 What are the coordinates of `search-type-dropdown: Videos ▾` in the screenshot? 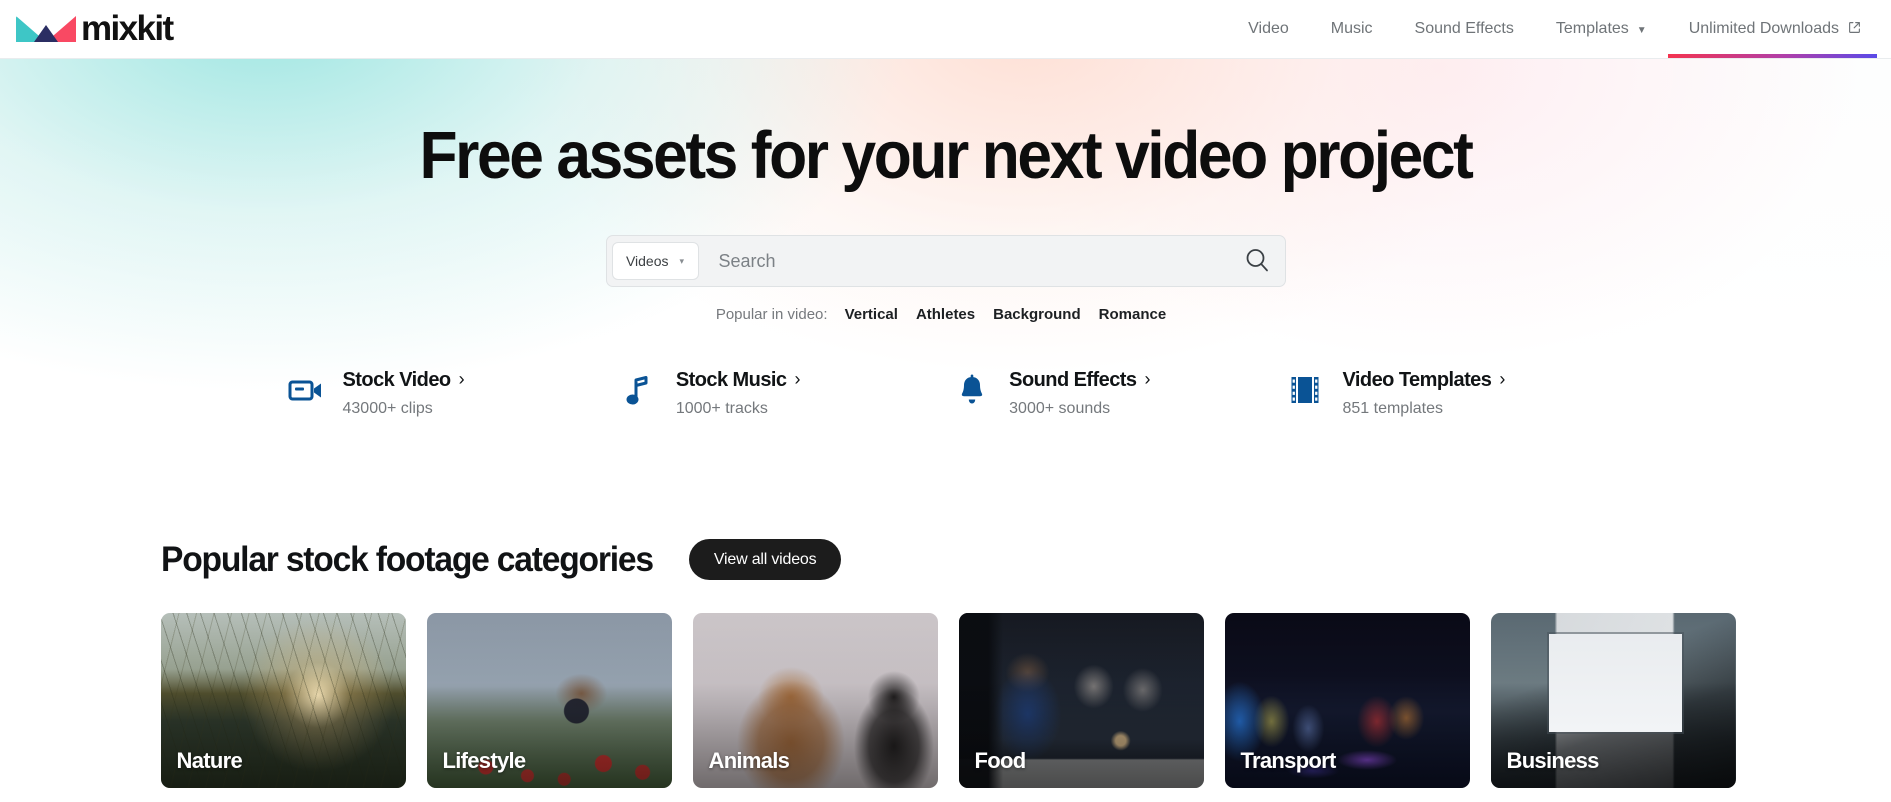 It's located at (655, 261).